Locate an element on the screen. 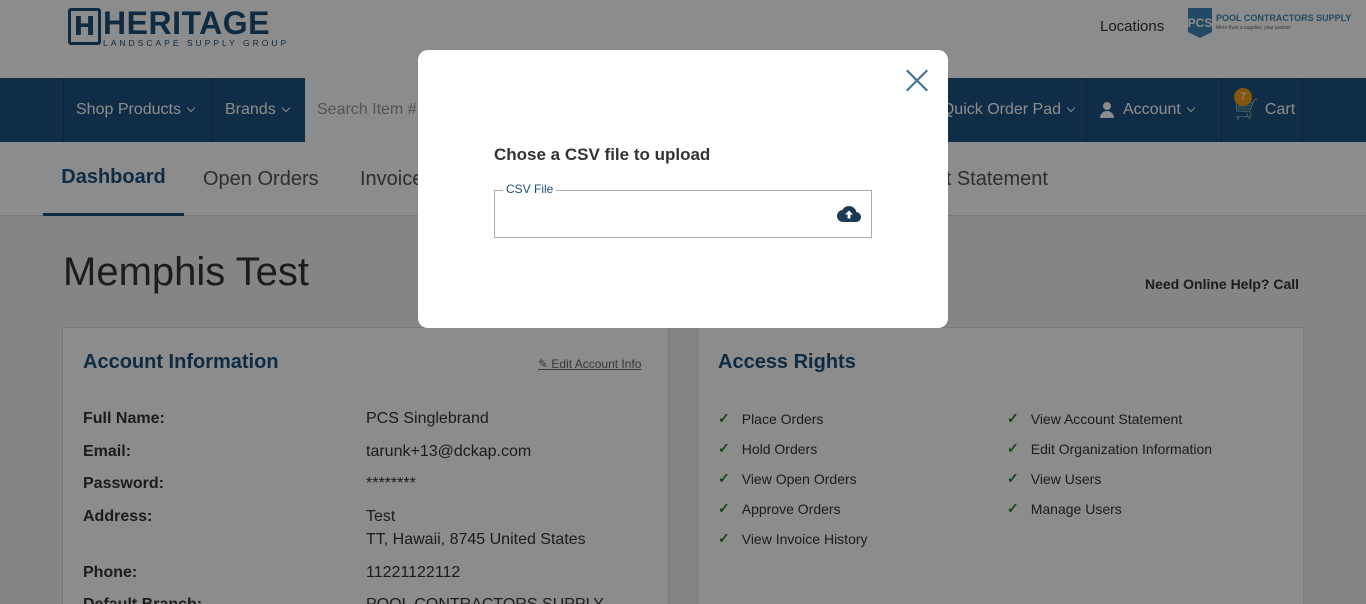  close-icon is located at coordinates (917, 80).